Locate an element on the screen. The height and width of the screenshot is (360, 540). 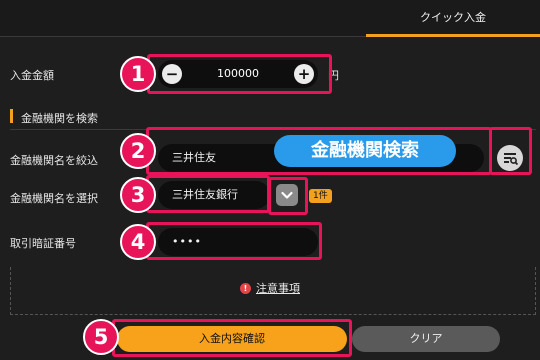
clear-button: クリア is located at coordinates (426, 339).